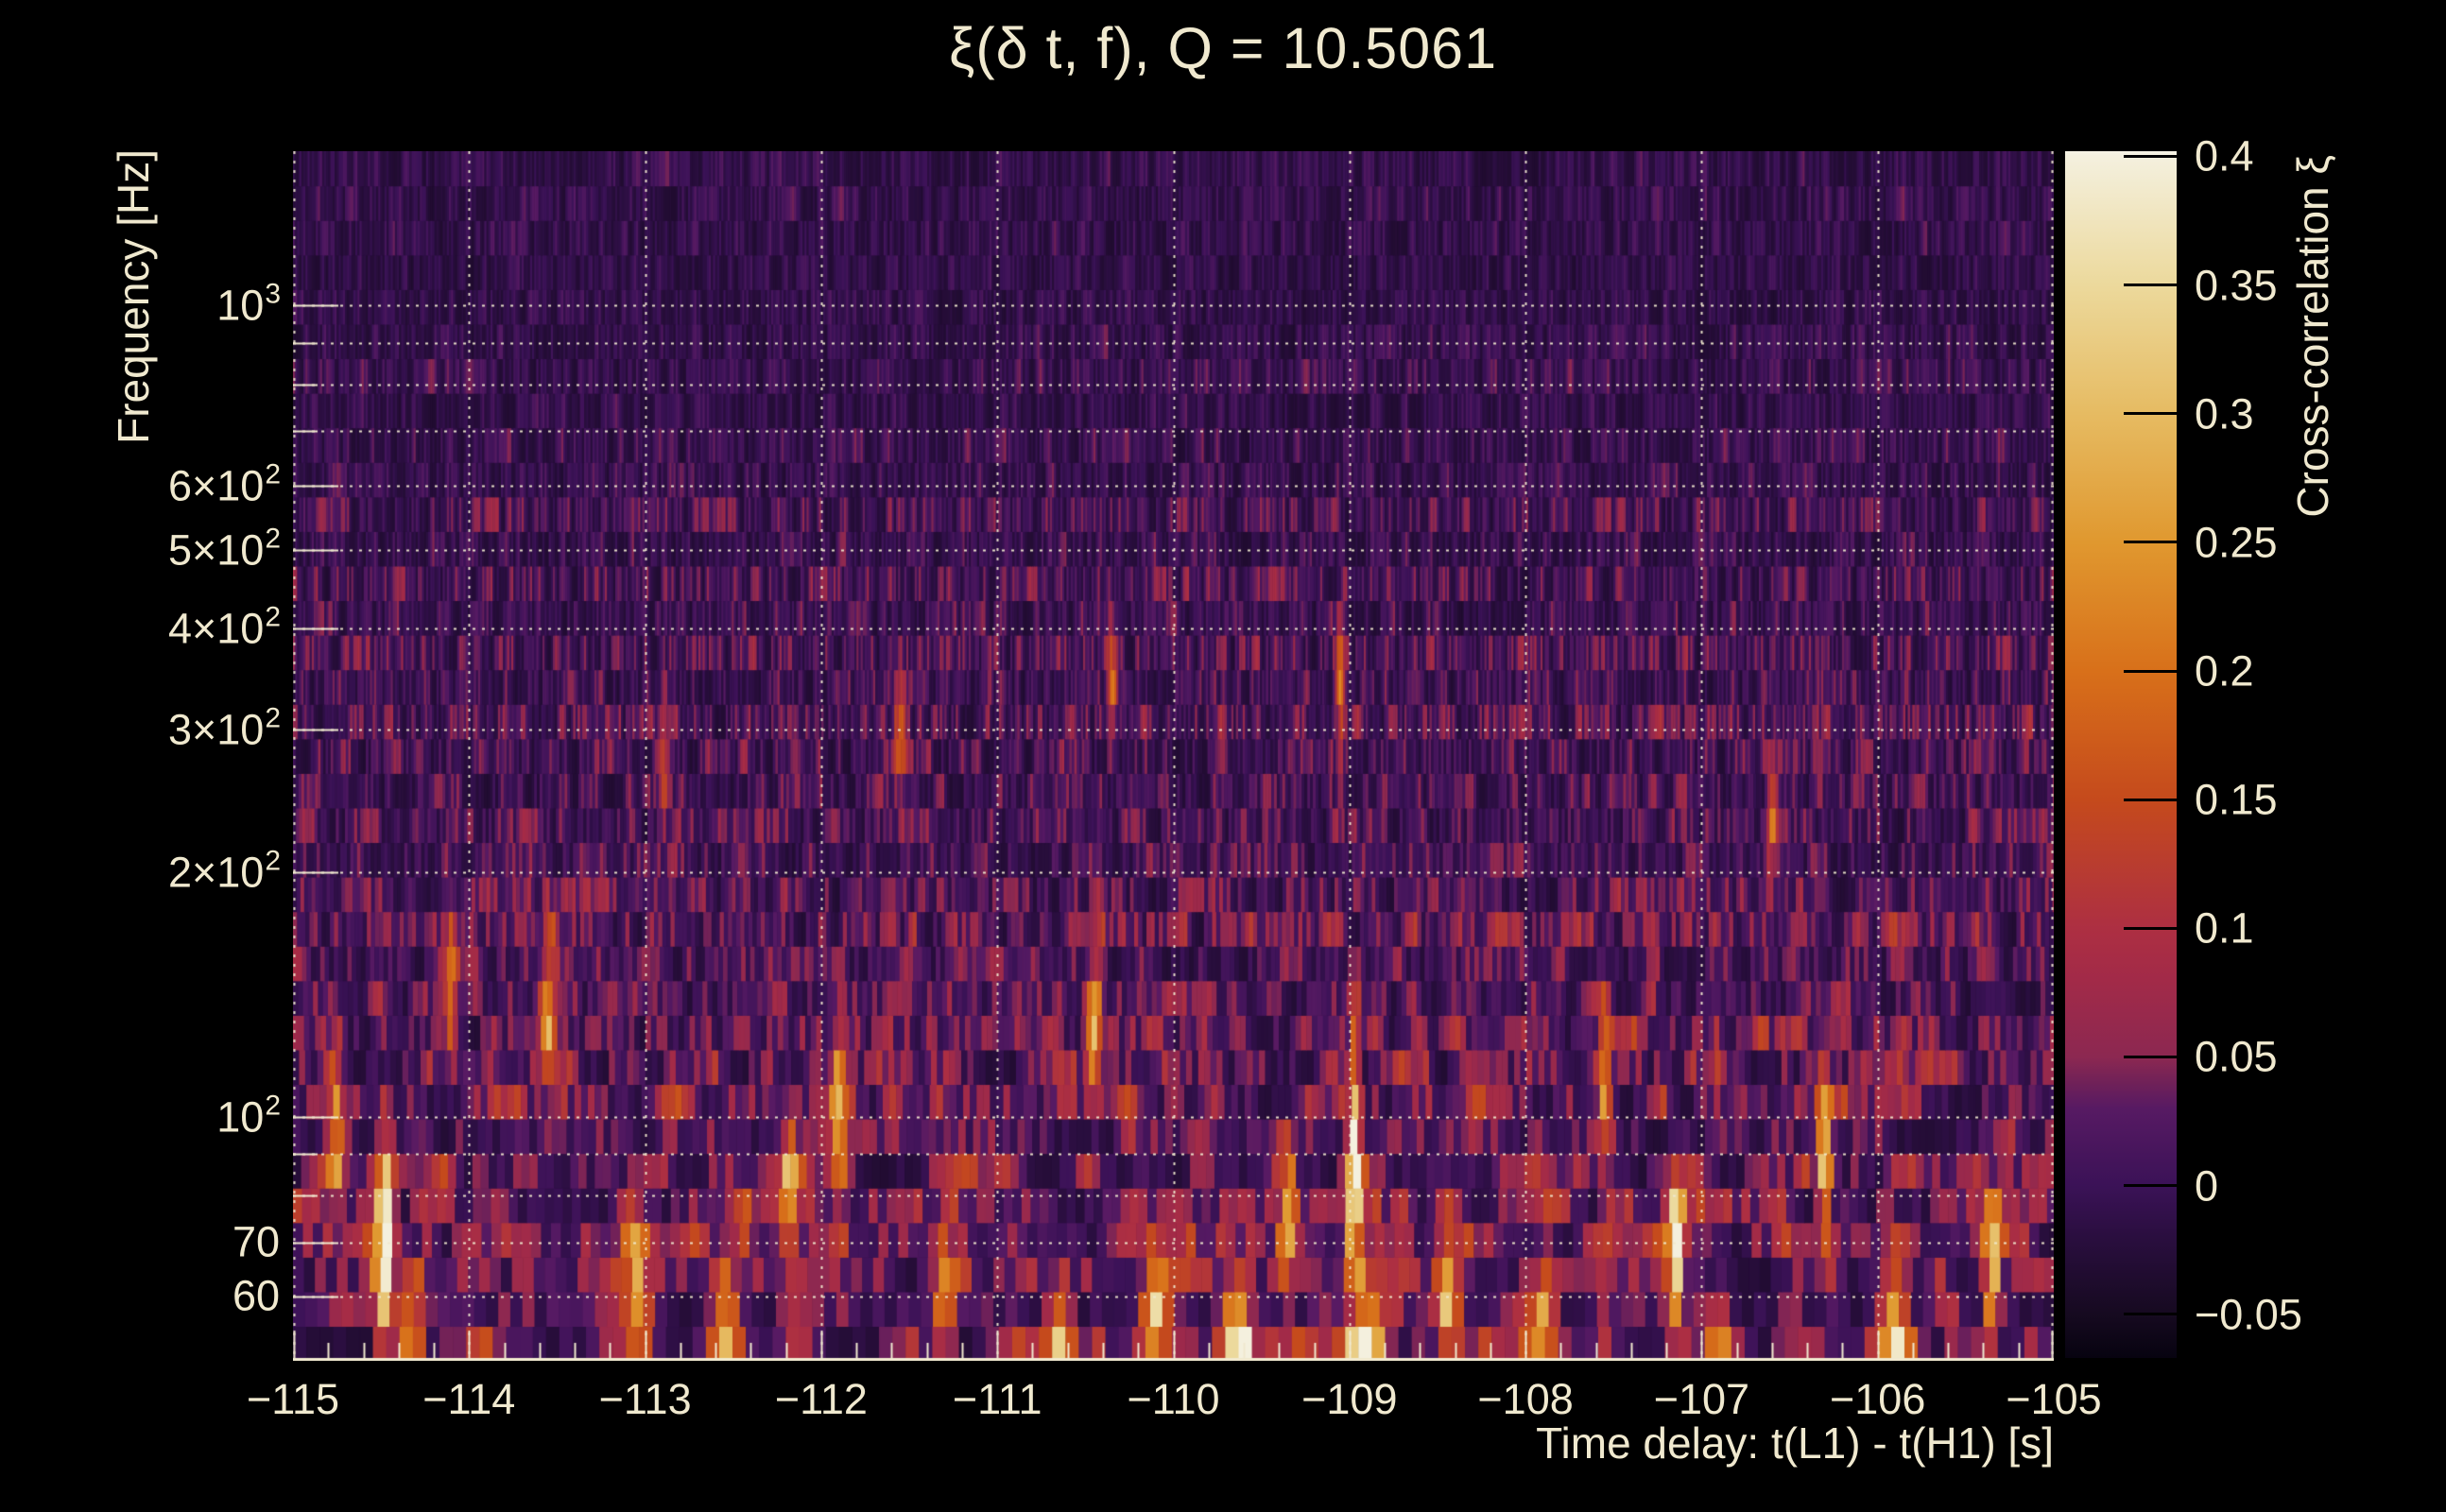 The width and height of the screenshot is (2446, 1512). What do you see at coordinates (249, 1116) in the screenshot?
I see `y-tick-label: 102` at bounding box center [249, 1116].